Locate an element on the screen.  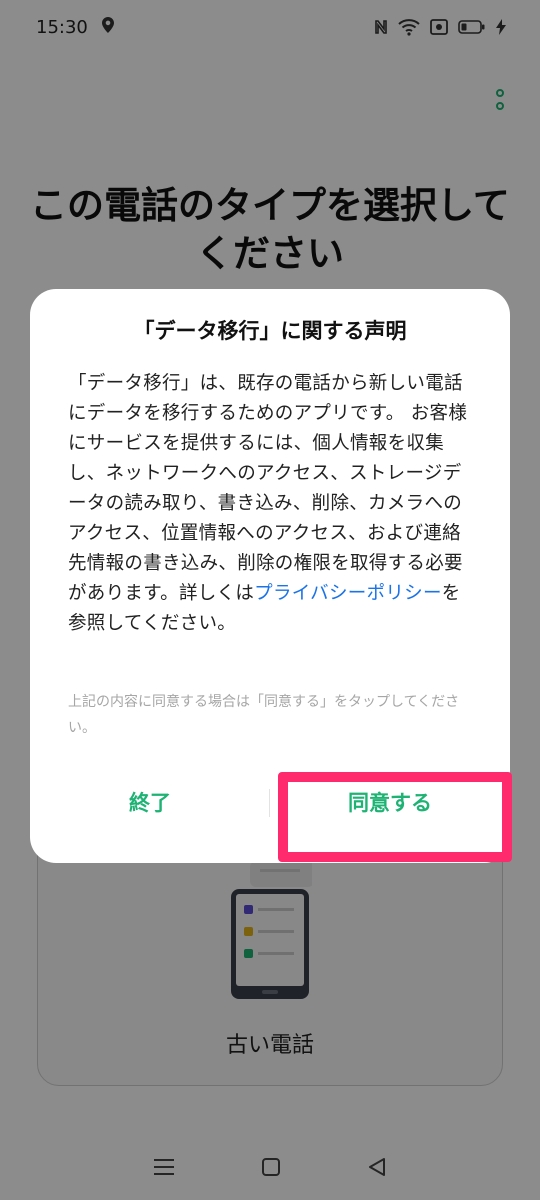
dialog-title: 「データ移行」に関する声明 is located at coordinates (270, 331).